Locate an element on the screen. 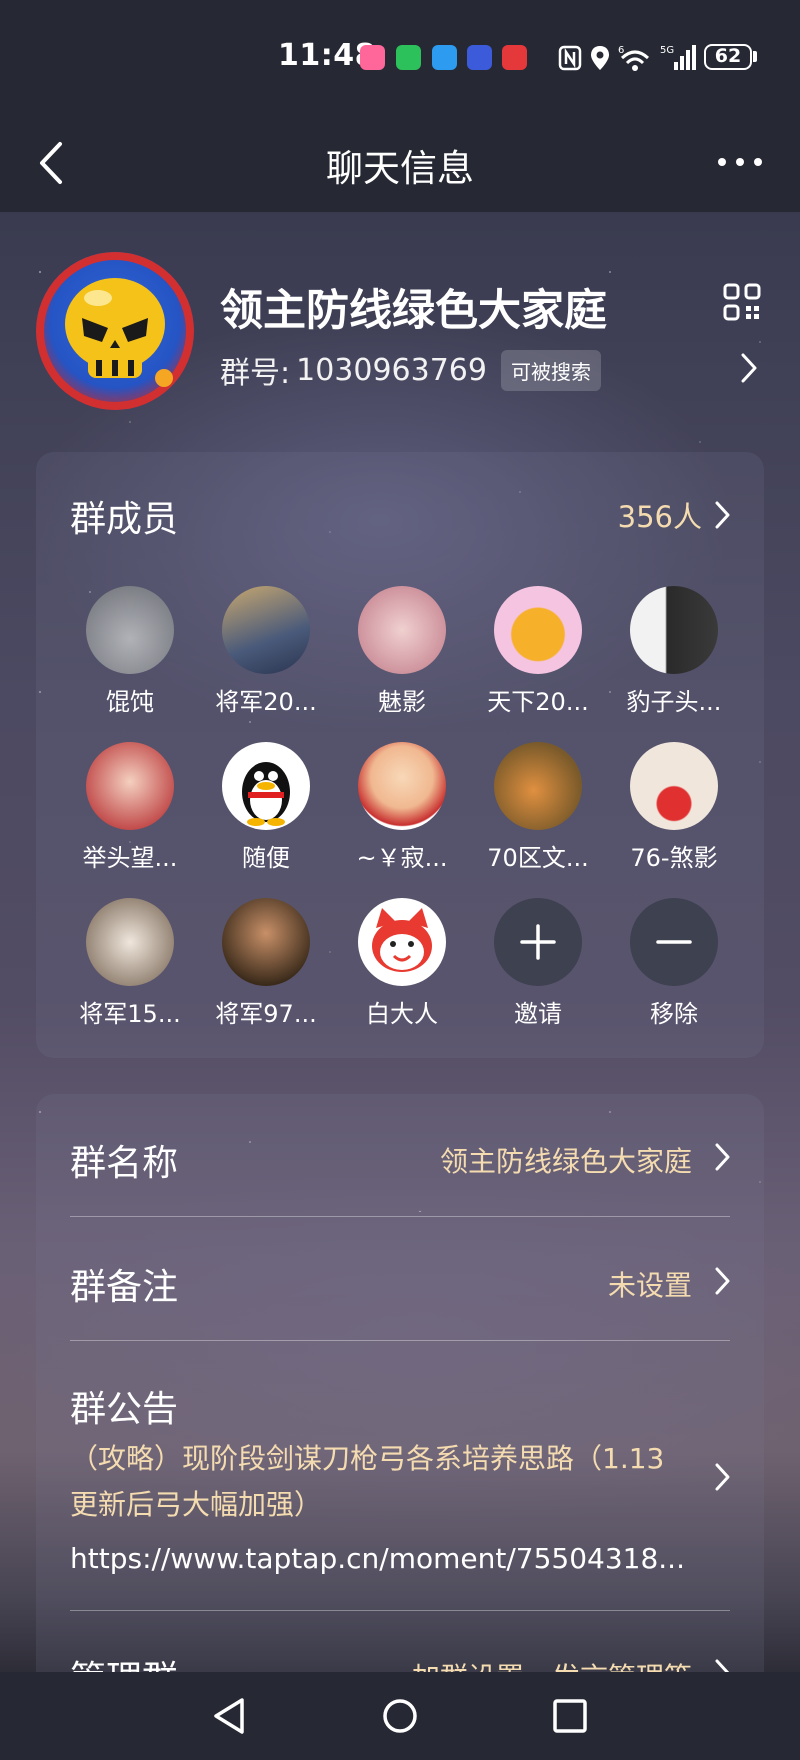 This screenshot has height=1760, width=800. announcement-text: （攻略）现阶段剑谋刀枪弓各系培养思路（1.13更新后弓大幅加强） is located at coordinates (367, 1481).